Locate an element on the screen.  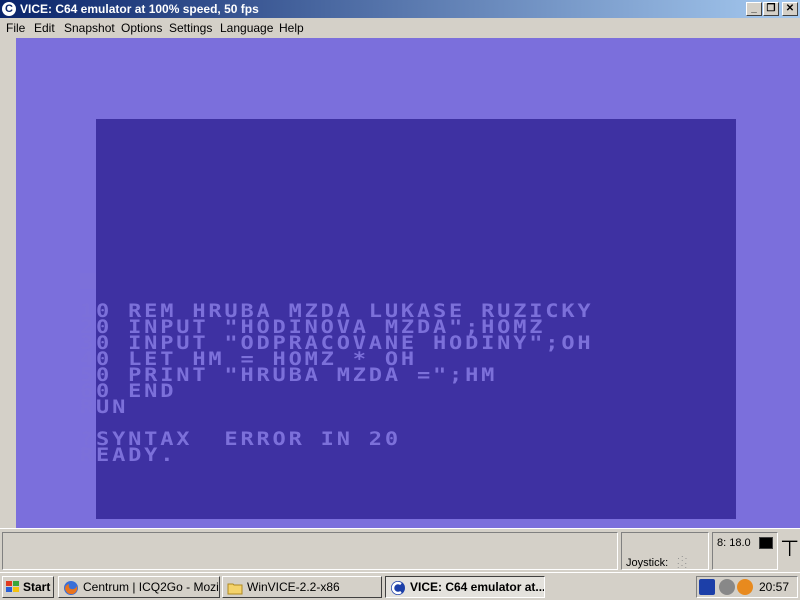
joystick-indicator-icon: ·:·:·: is located at coordinates (683, 561).